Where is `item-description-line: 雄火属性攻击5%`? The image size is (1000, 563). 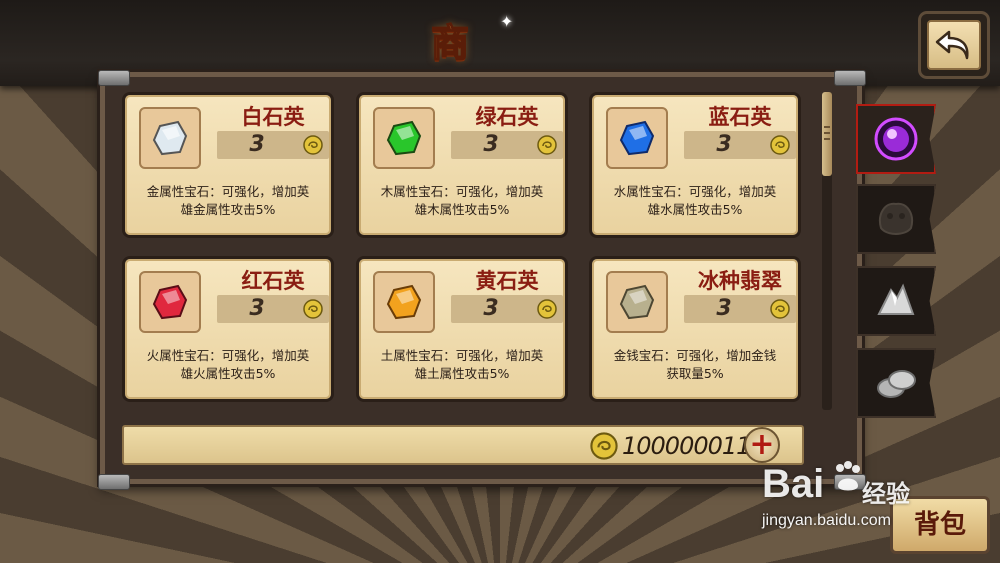 item-description-line: 雄火属性攻击5% is located at coordinates (228, 373).